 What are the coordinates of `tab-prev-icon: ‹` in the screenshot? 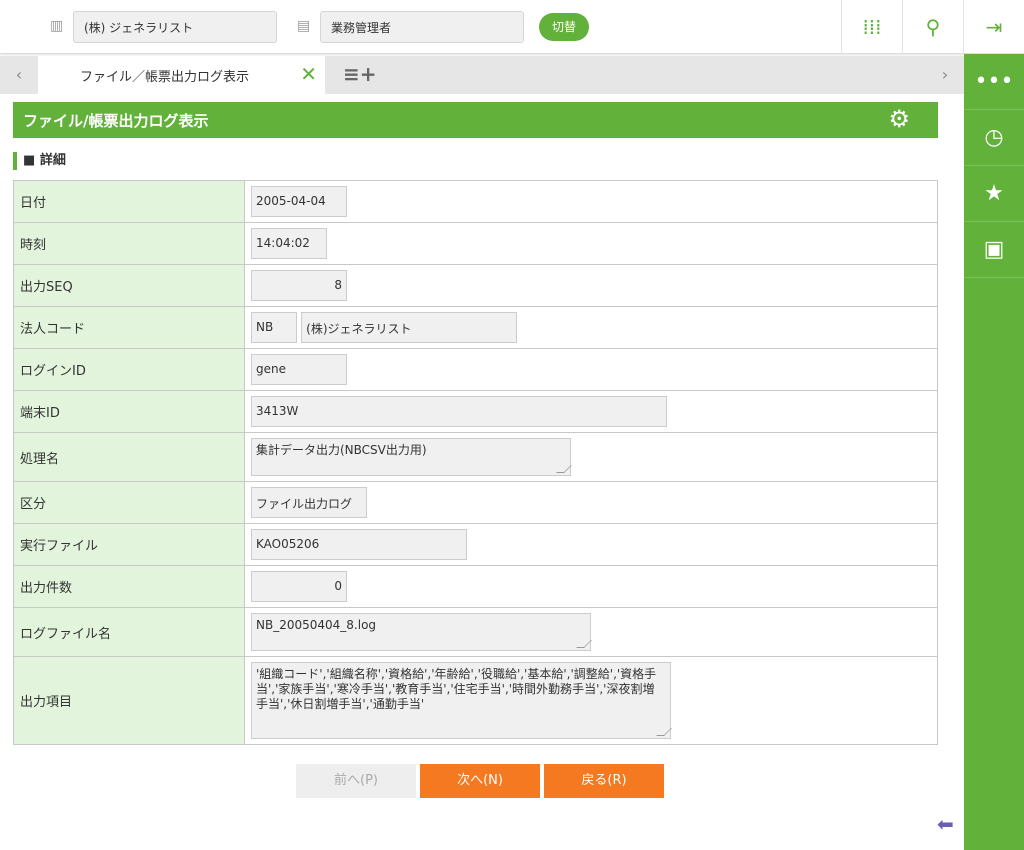 It's located at (19, 75).